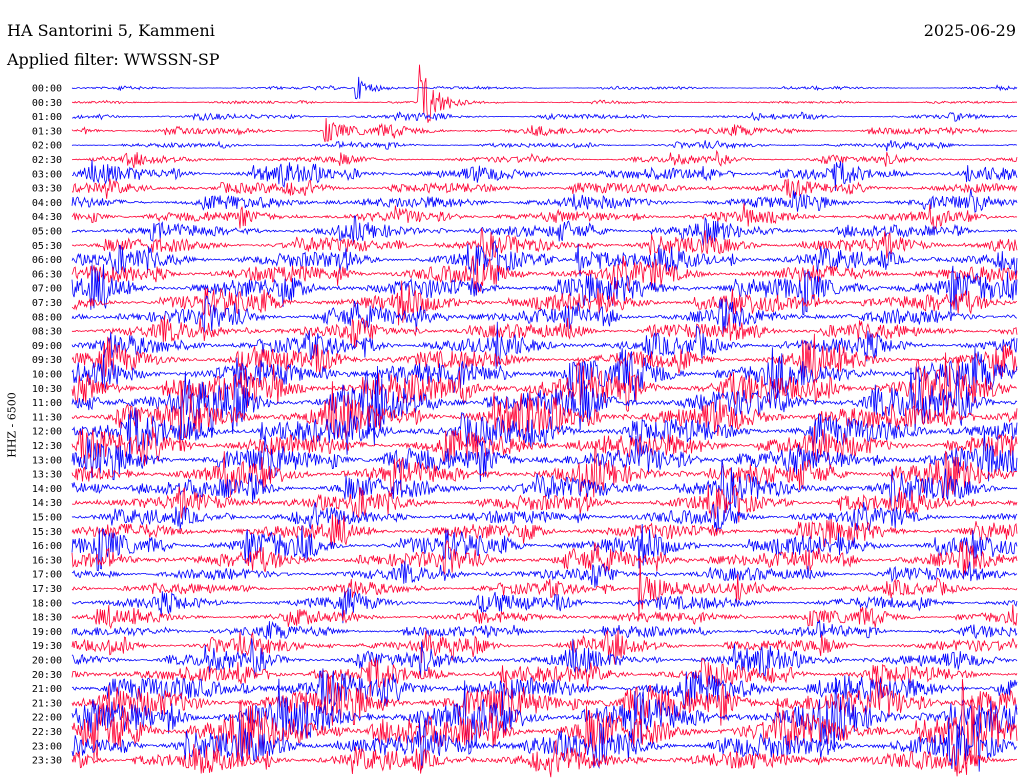 This screenshot has height=780, width=1024. What do you see at coordinates (47, 360) in the screenshot?
I see `row-time-label: 09:30` at bounding box center [47, 360].